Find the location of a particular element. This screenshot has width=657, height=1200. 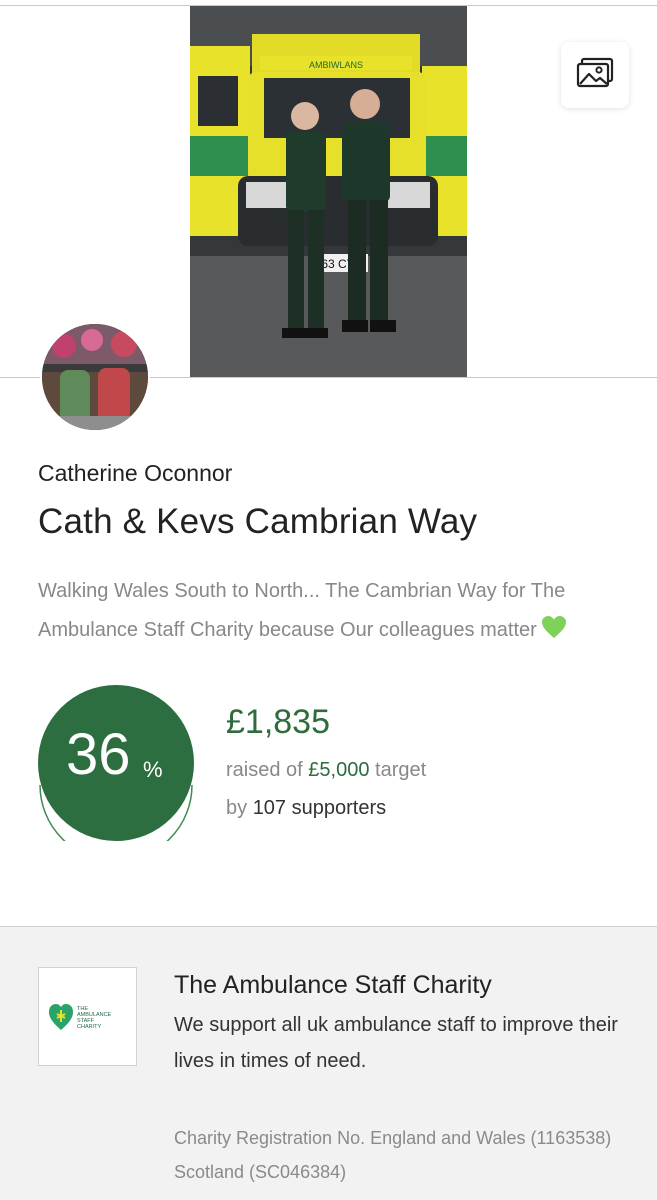

raised-prefix: raised of is located at coordinates (264, 770).